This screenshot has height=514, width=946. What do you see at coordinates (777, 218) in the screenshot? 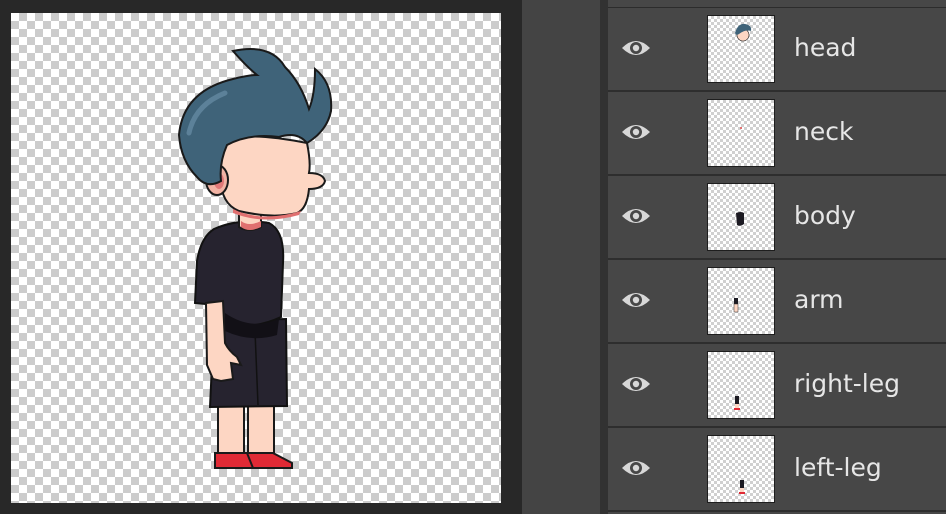
I see `layer-row-body: body` at bounding box center [777, 218].